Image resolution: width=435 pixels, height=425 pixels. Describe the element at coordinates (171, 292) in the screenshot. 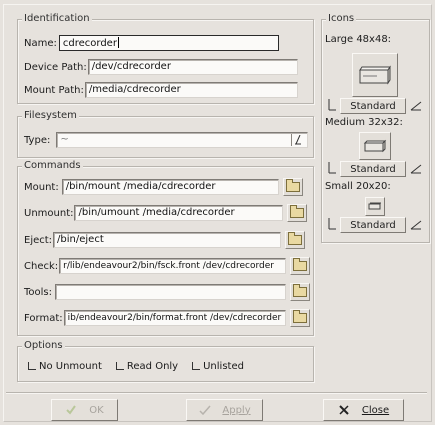

I see `tools-command-field` at that location.